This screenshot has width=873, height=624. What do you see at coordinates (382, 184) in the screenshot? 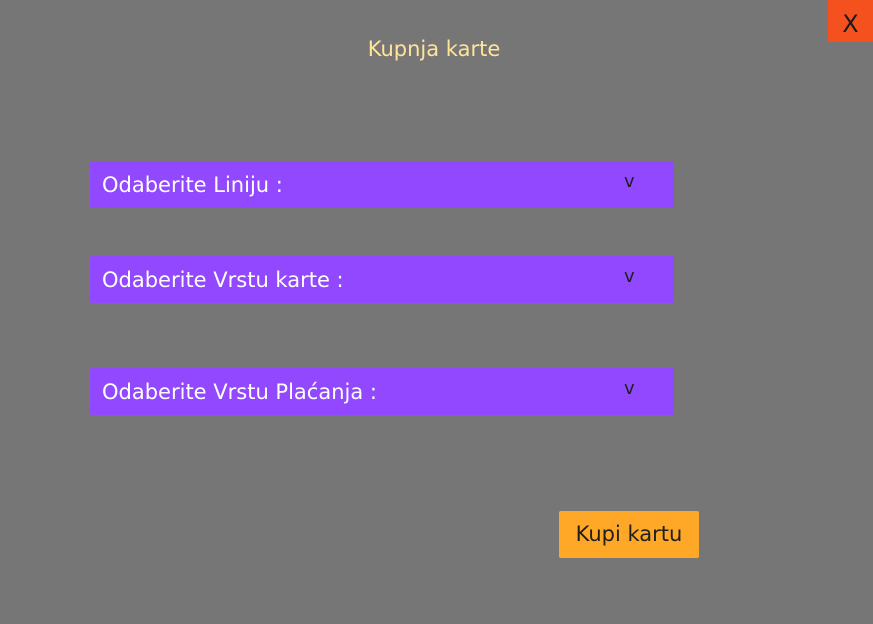
I see `line-select: Odaberite Liniju : v` at bounding box center [382, 184].